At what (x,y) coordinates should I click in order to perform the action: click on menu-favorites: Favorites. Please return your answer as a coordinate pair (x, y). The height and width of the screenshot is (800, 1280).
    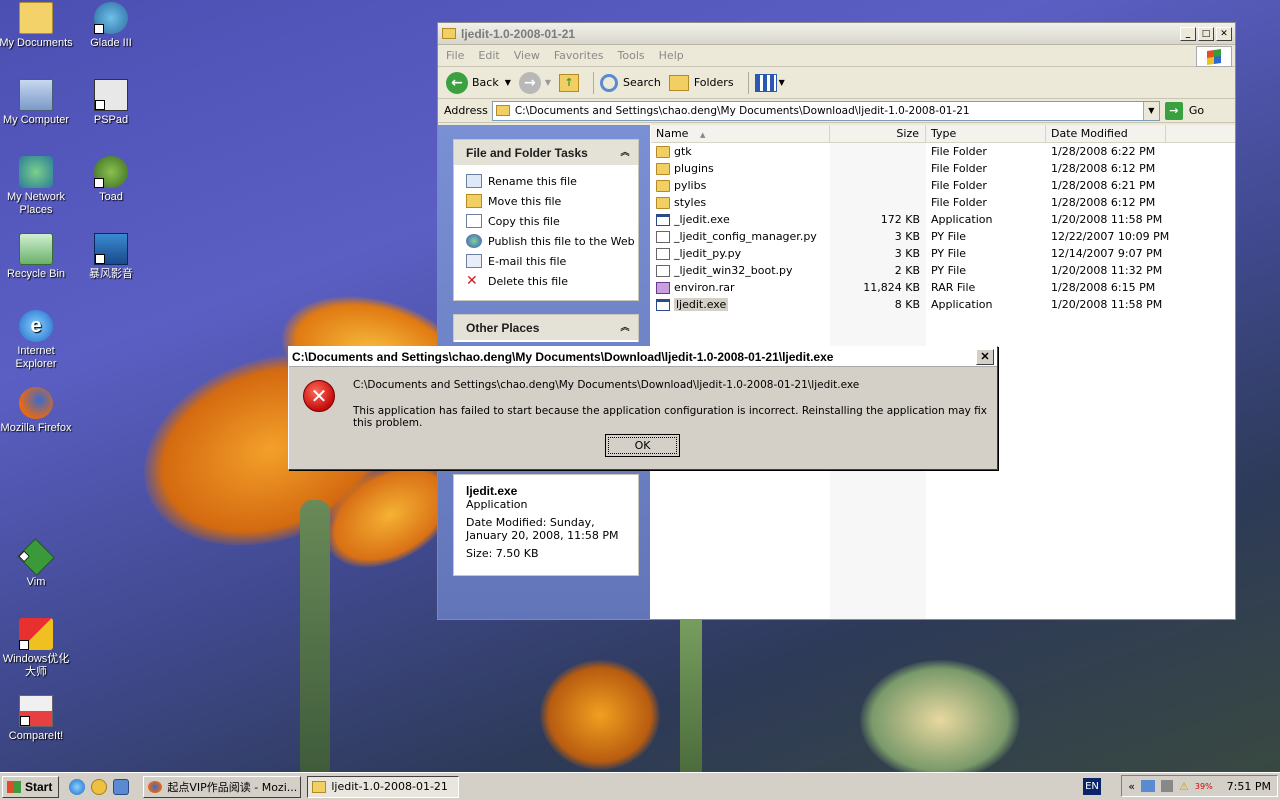
    Looking at the image, I should click on (579, 55).